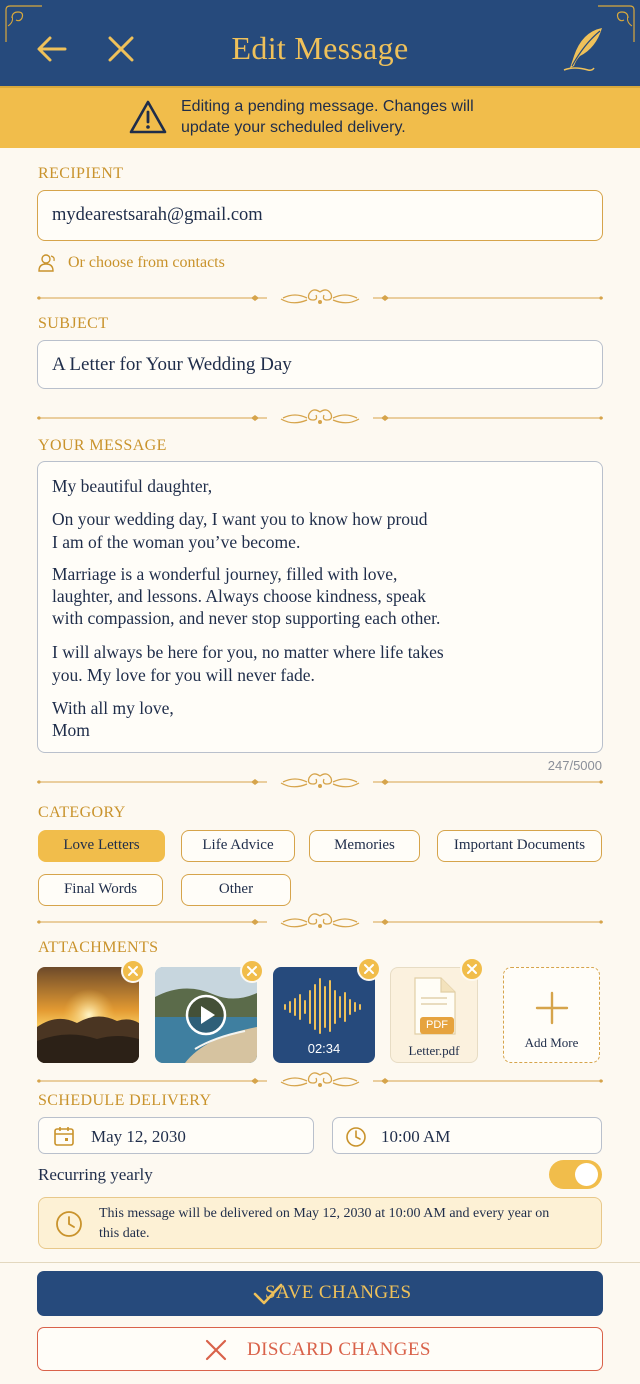 The image size is (640, 1384). What do you see at coordinates (102, 445) in the screenshot?
I see `message-label: YOUR MESSAGE` at bounding box center [102, 445].